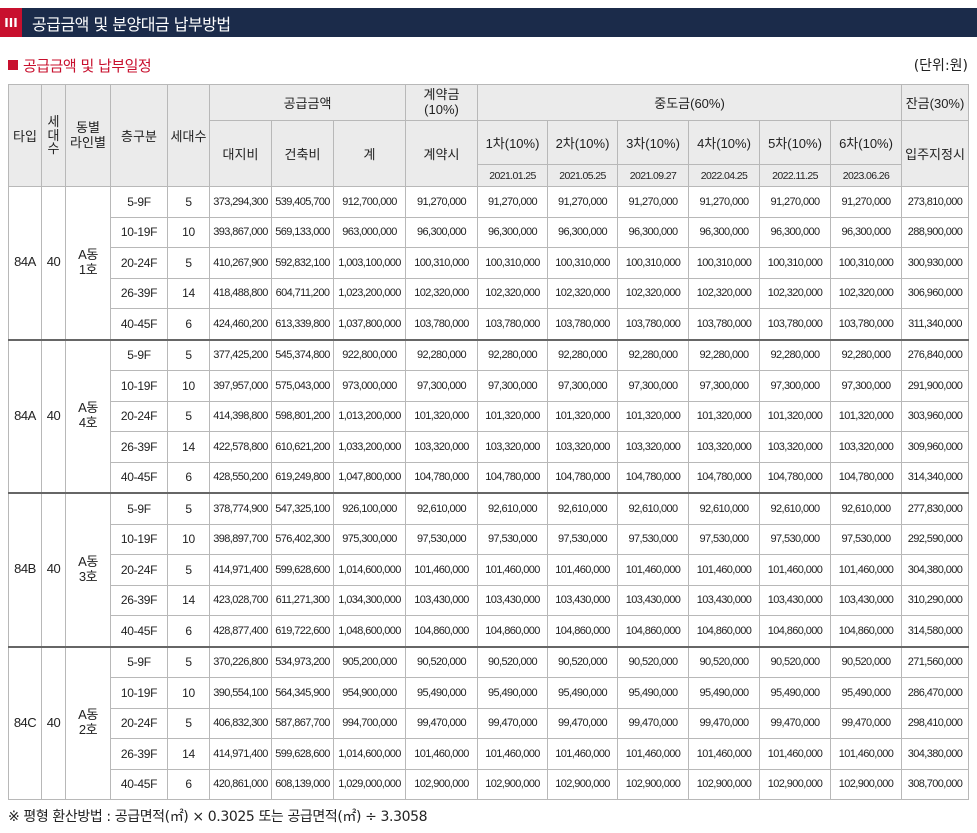 The height and width of the screenshot is (833, 977). What do you see at coordinates (724, 447) in the screenshot?
I see `installment-cell-4: 103,320,000` at bounding box center [724, 447].